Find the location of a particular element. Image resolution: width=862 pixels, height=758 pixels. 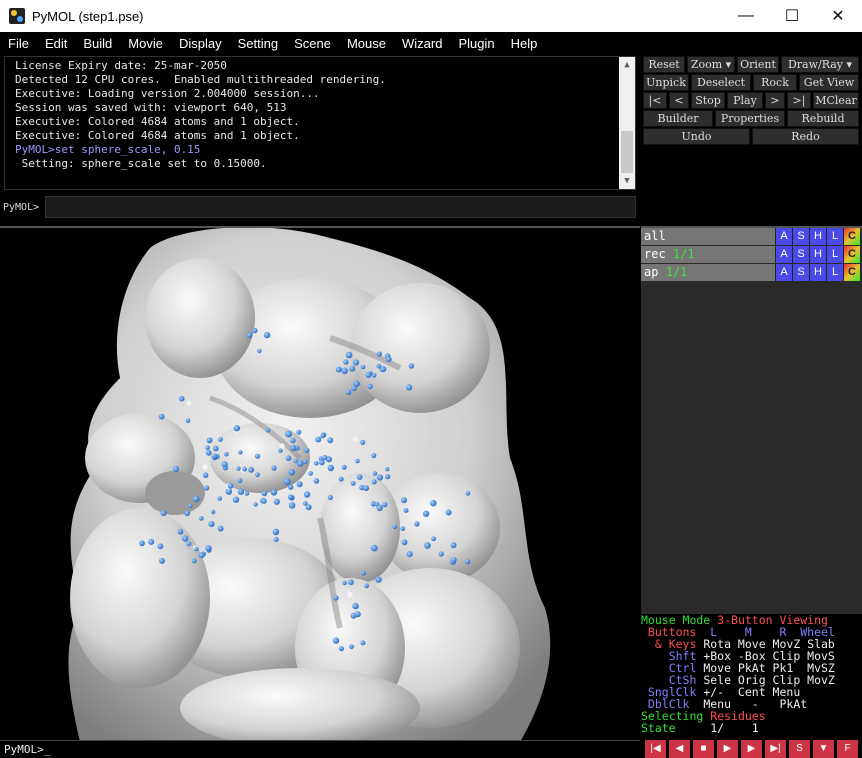

stop-button: Stop is located at coordinates (708, 100).